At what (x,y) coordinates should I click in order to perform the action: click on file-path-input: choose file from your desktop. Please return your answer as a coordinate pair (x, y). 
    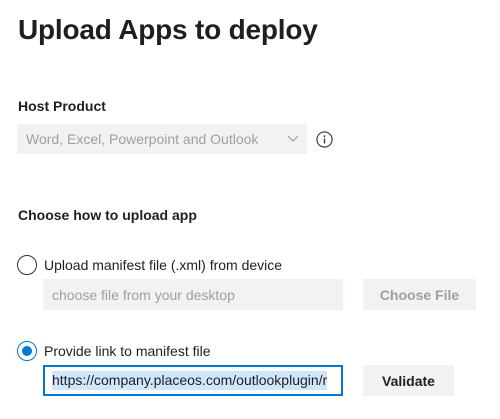
    Looking at the image, I should click on (193, 294).